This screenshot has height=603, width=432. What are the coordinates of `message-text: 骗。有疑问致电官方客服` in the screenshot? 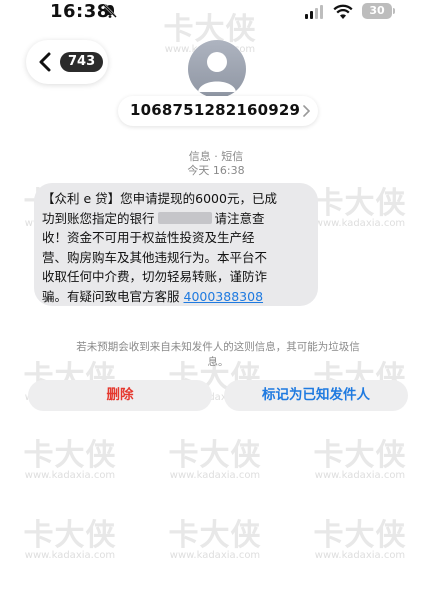 It's located at (111, 296).